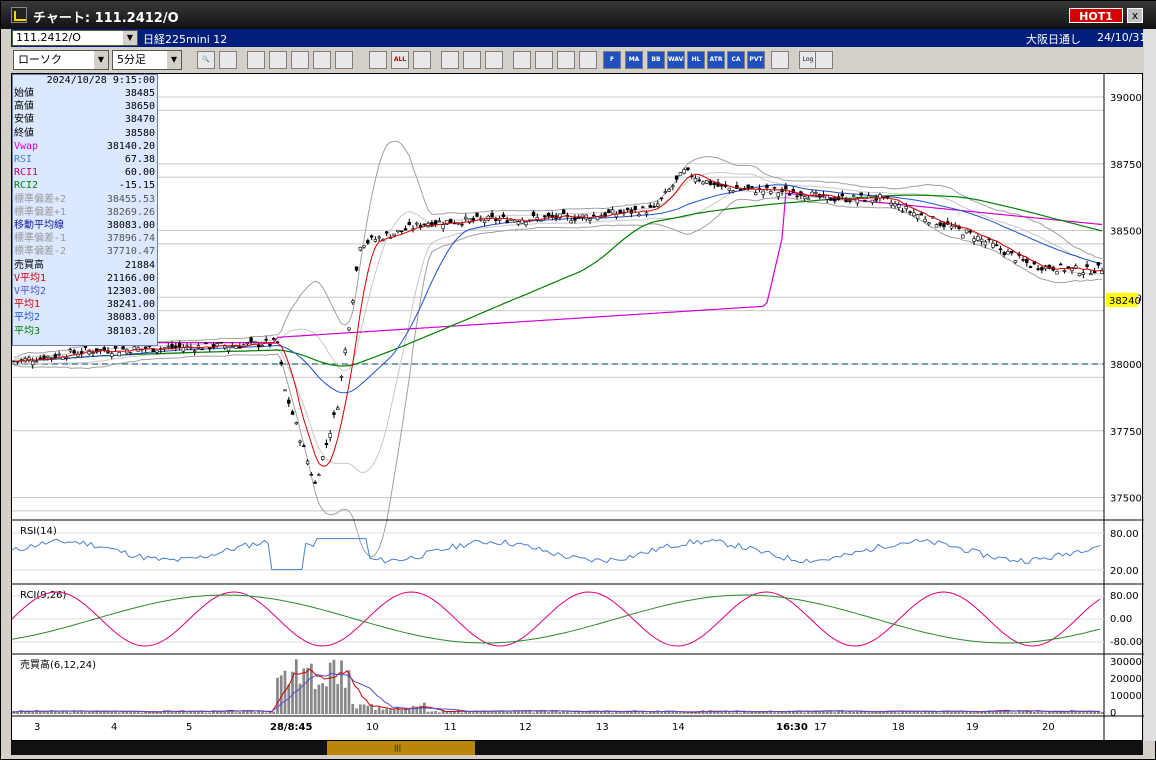  What do you see at coordinates (612, 60) in the screenshot?
I see `f-button: F` at bounding box center [612, 60].